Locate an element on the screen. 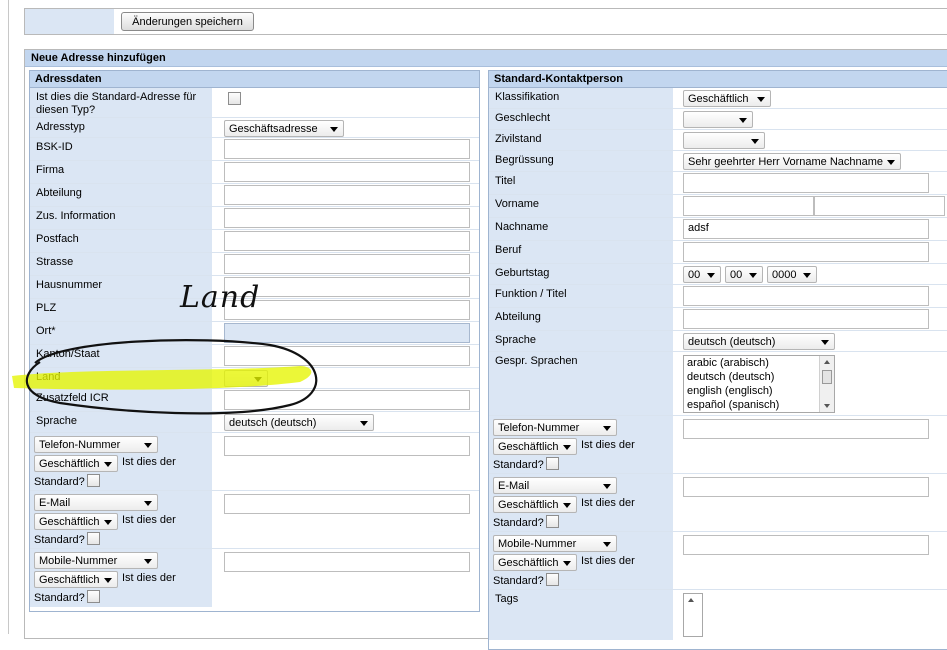 This screenshot has height=650, width=947. kanton-label: Kanton/Staat is located at coordinates (121, 356).